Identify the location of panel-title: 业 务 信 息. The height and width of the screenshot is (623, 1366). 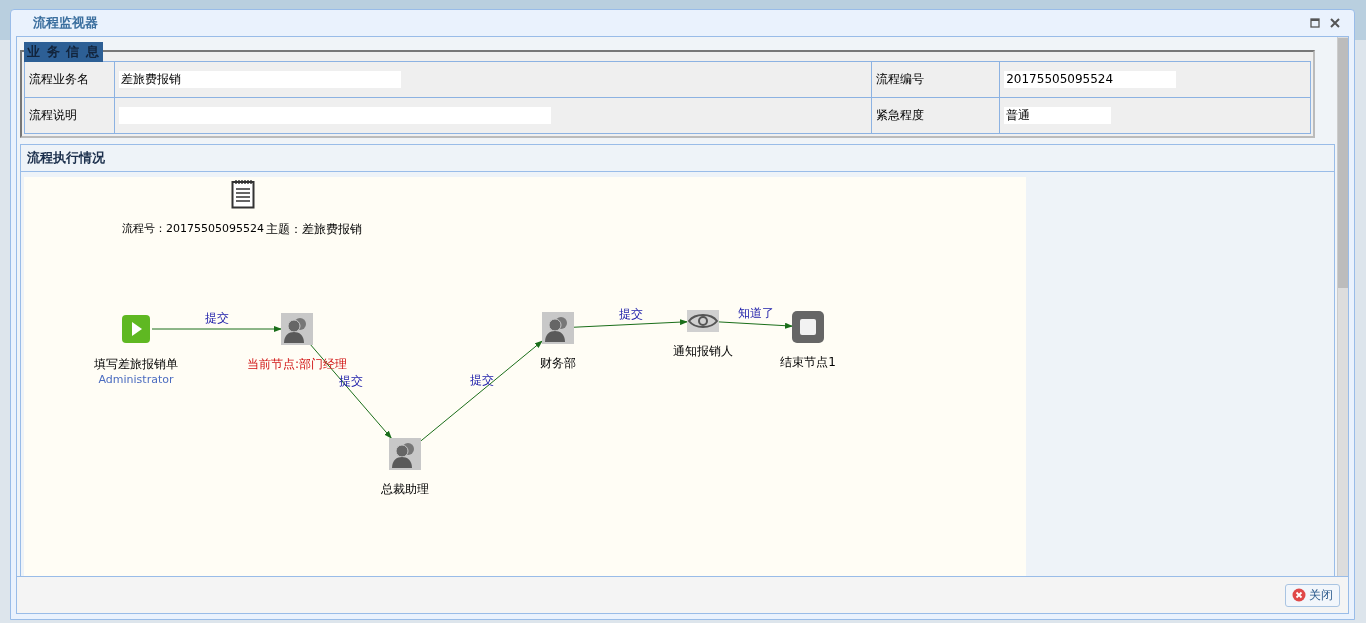
(63, 52).